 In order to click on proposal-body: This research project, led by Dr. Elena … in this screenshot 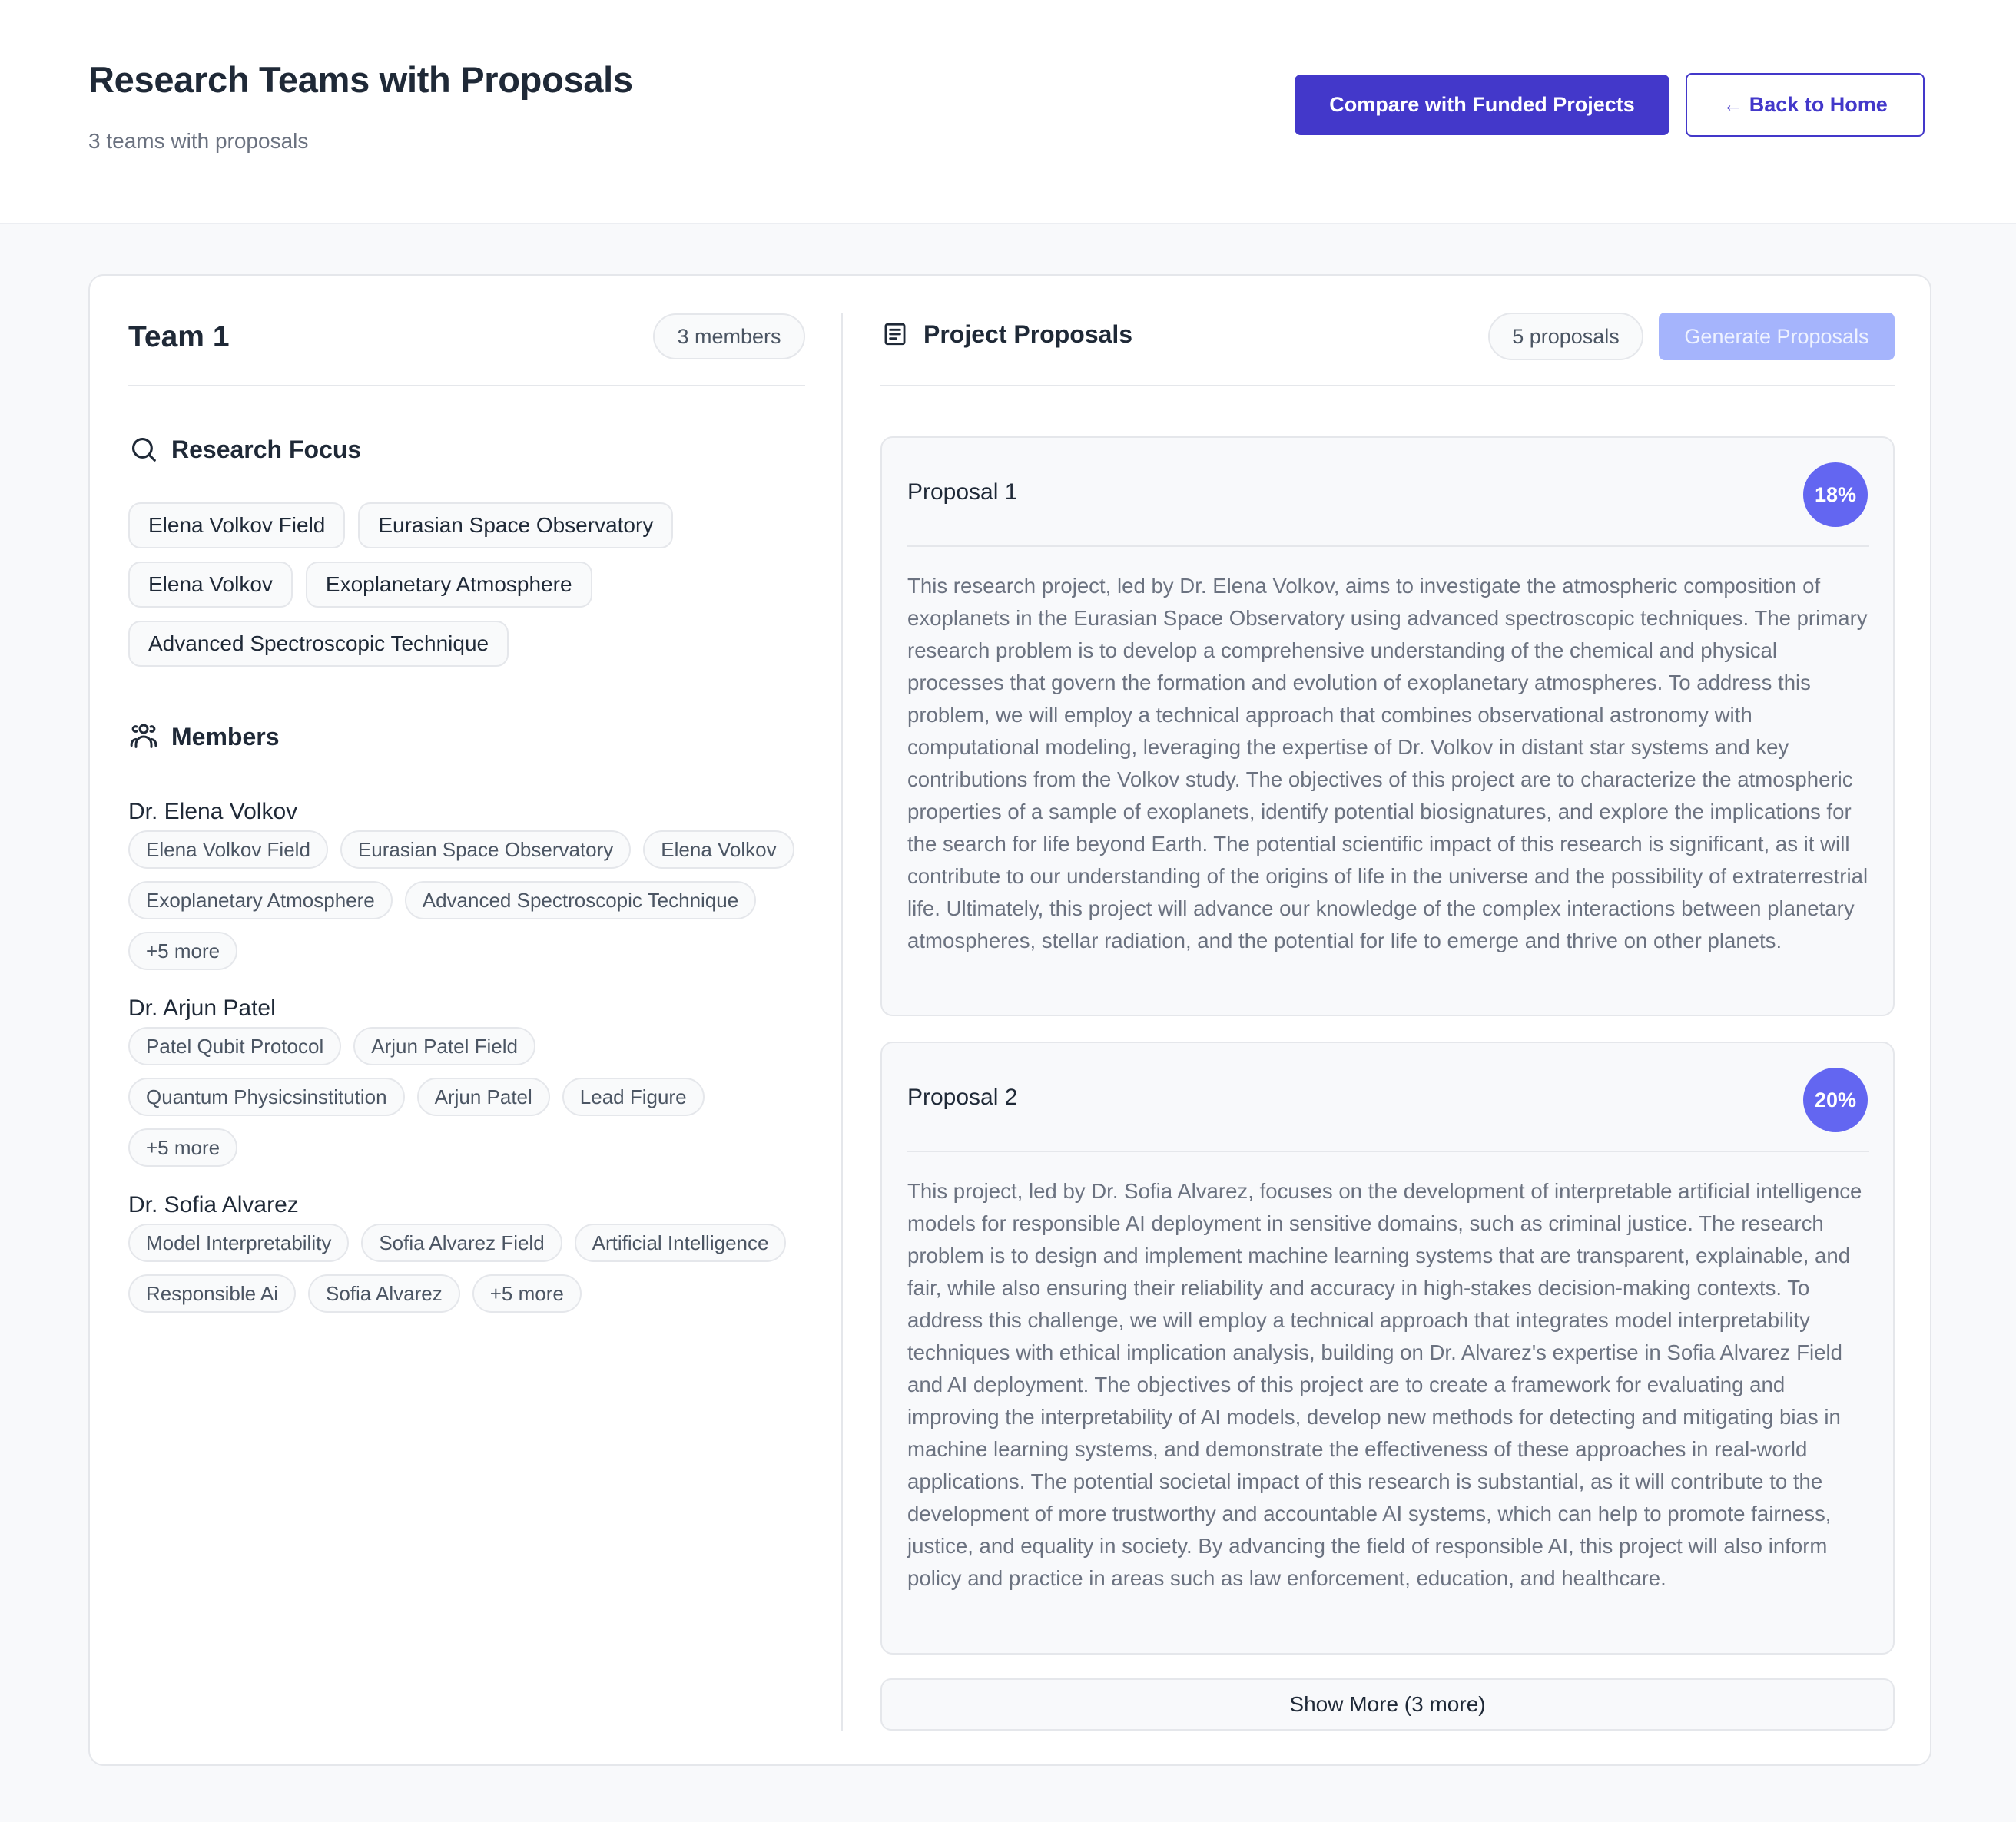, I will do `click(1387, 763)`.